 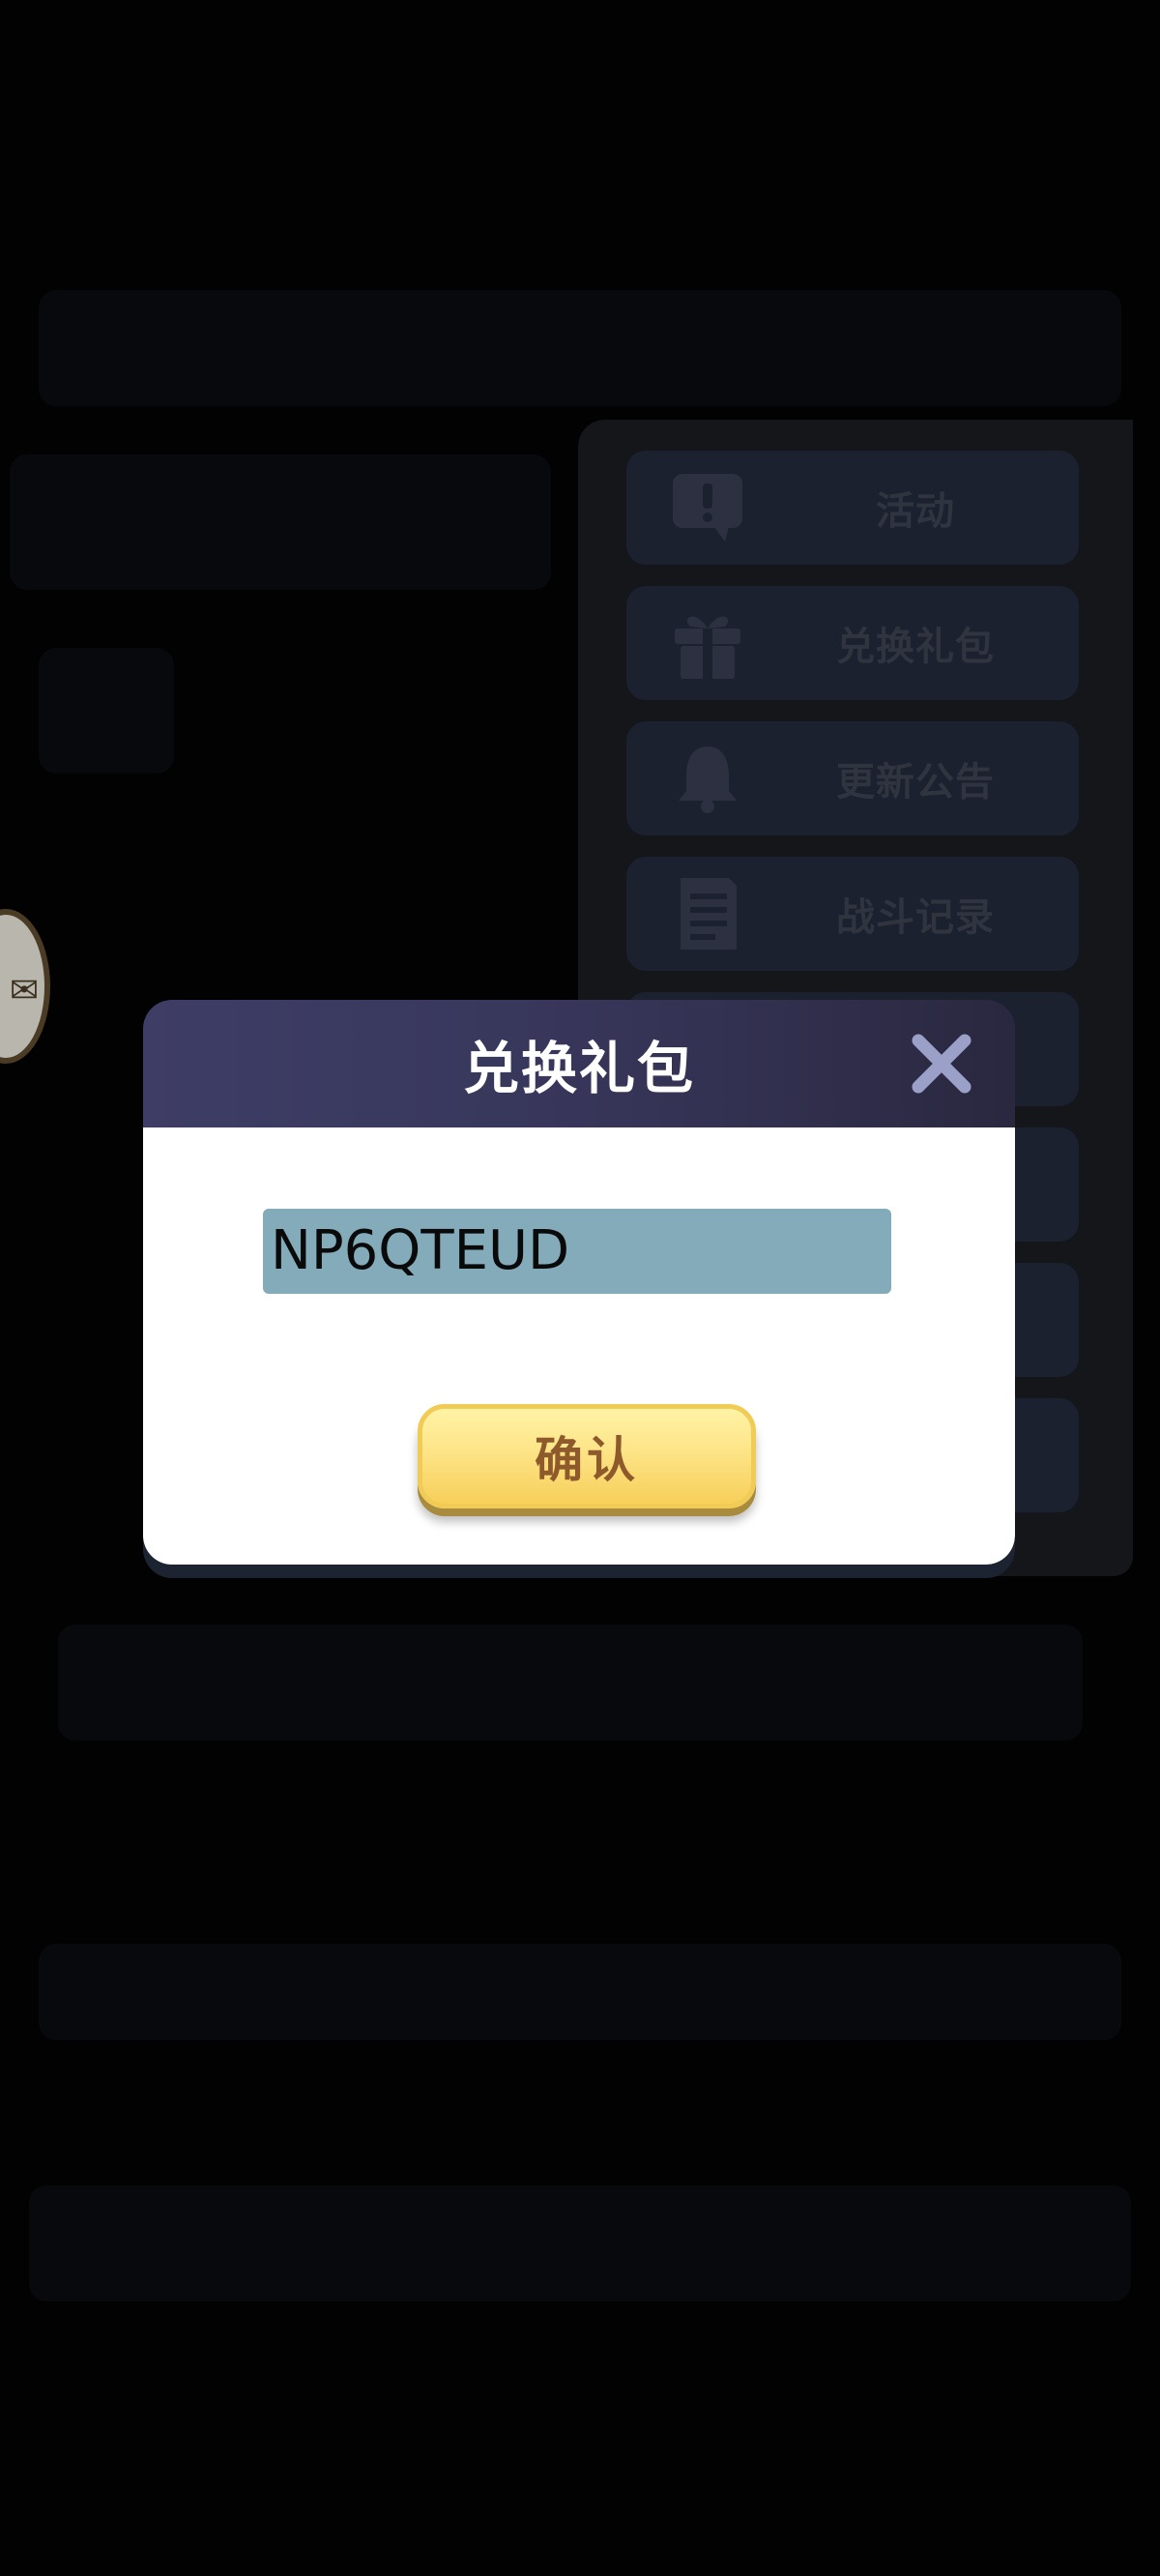 I want to click on dialog-body: 确认, so click(x=579, y=1346).